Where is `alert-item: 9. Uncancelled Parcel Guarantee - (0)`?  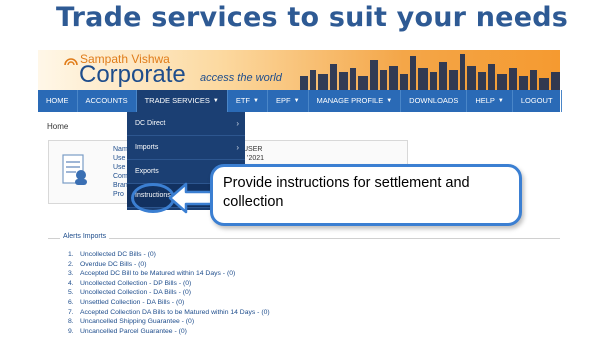 alert-item: 9. Uncancelled Parcel Guarantee - (0) is located at coordinates (169, 333).